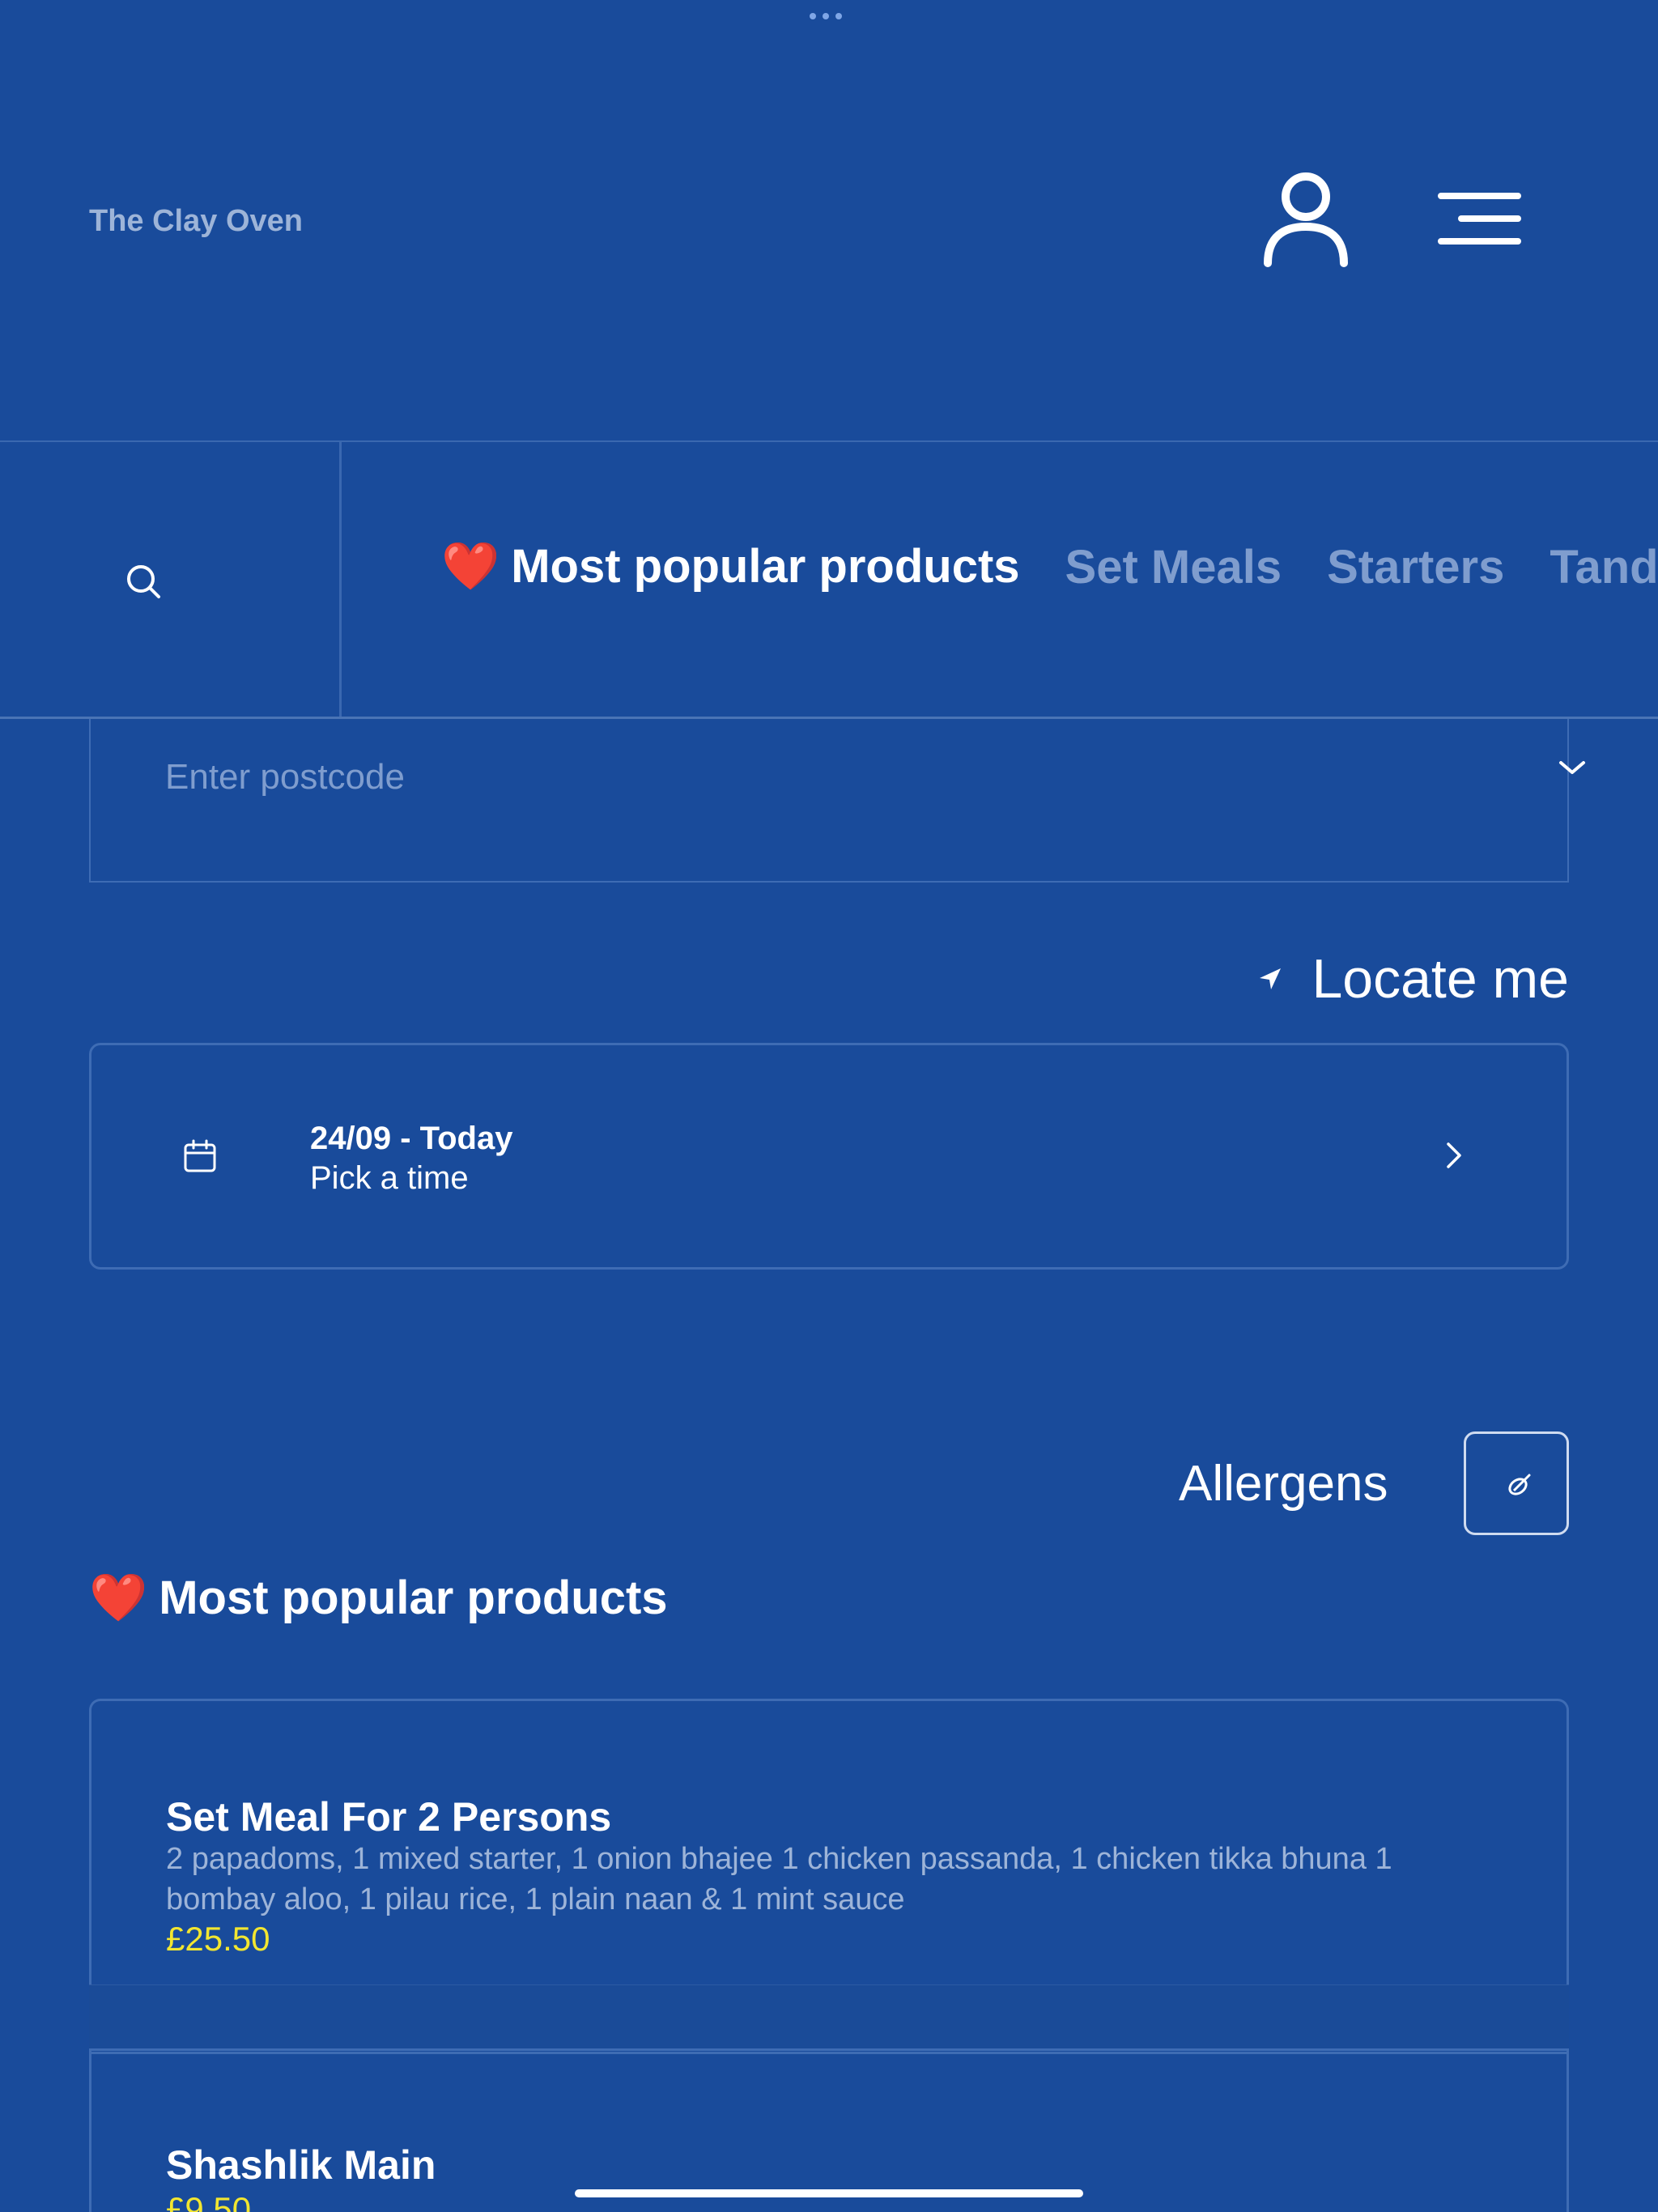 This screenshot has width=1658, height=2212. What do you see at coordinates (1454, 1155) in the screenshot?
I see `chevron-right-icon` at bounding box center [1454, 1155].